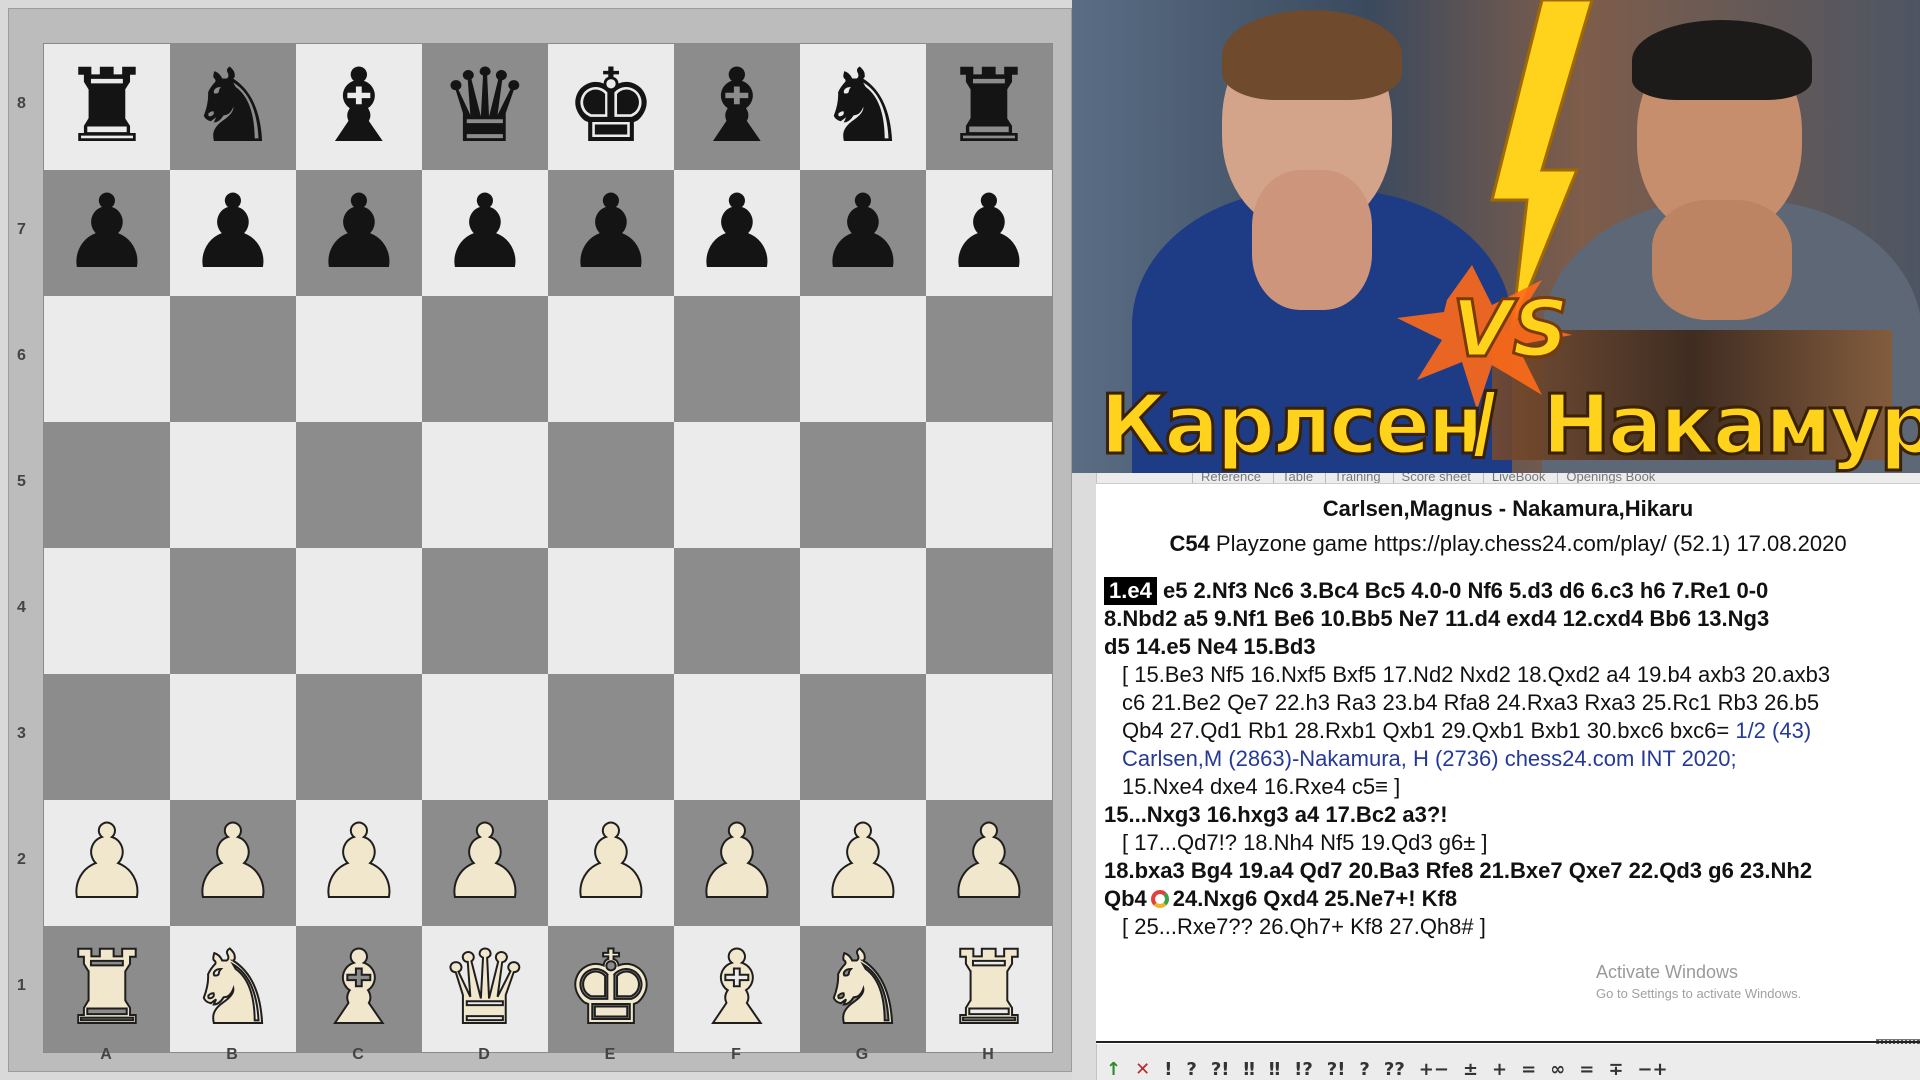 The width and height of the screenshot is (1920, 1080). I want to click on square-c2: ♟, so click(359, 863).